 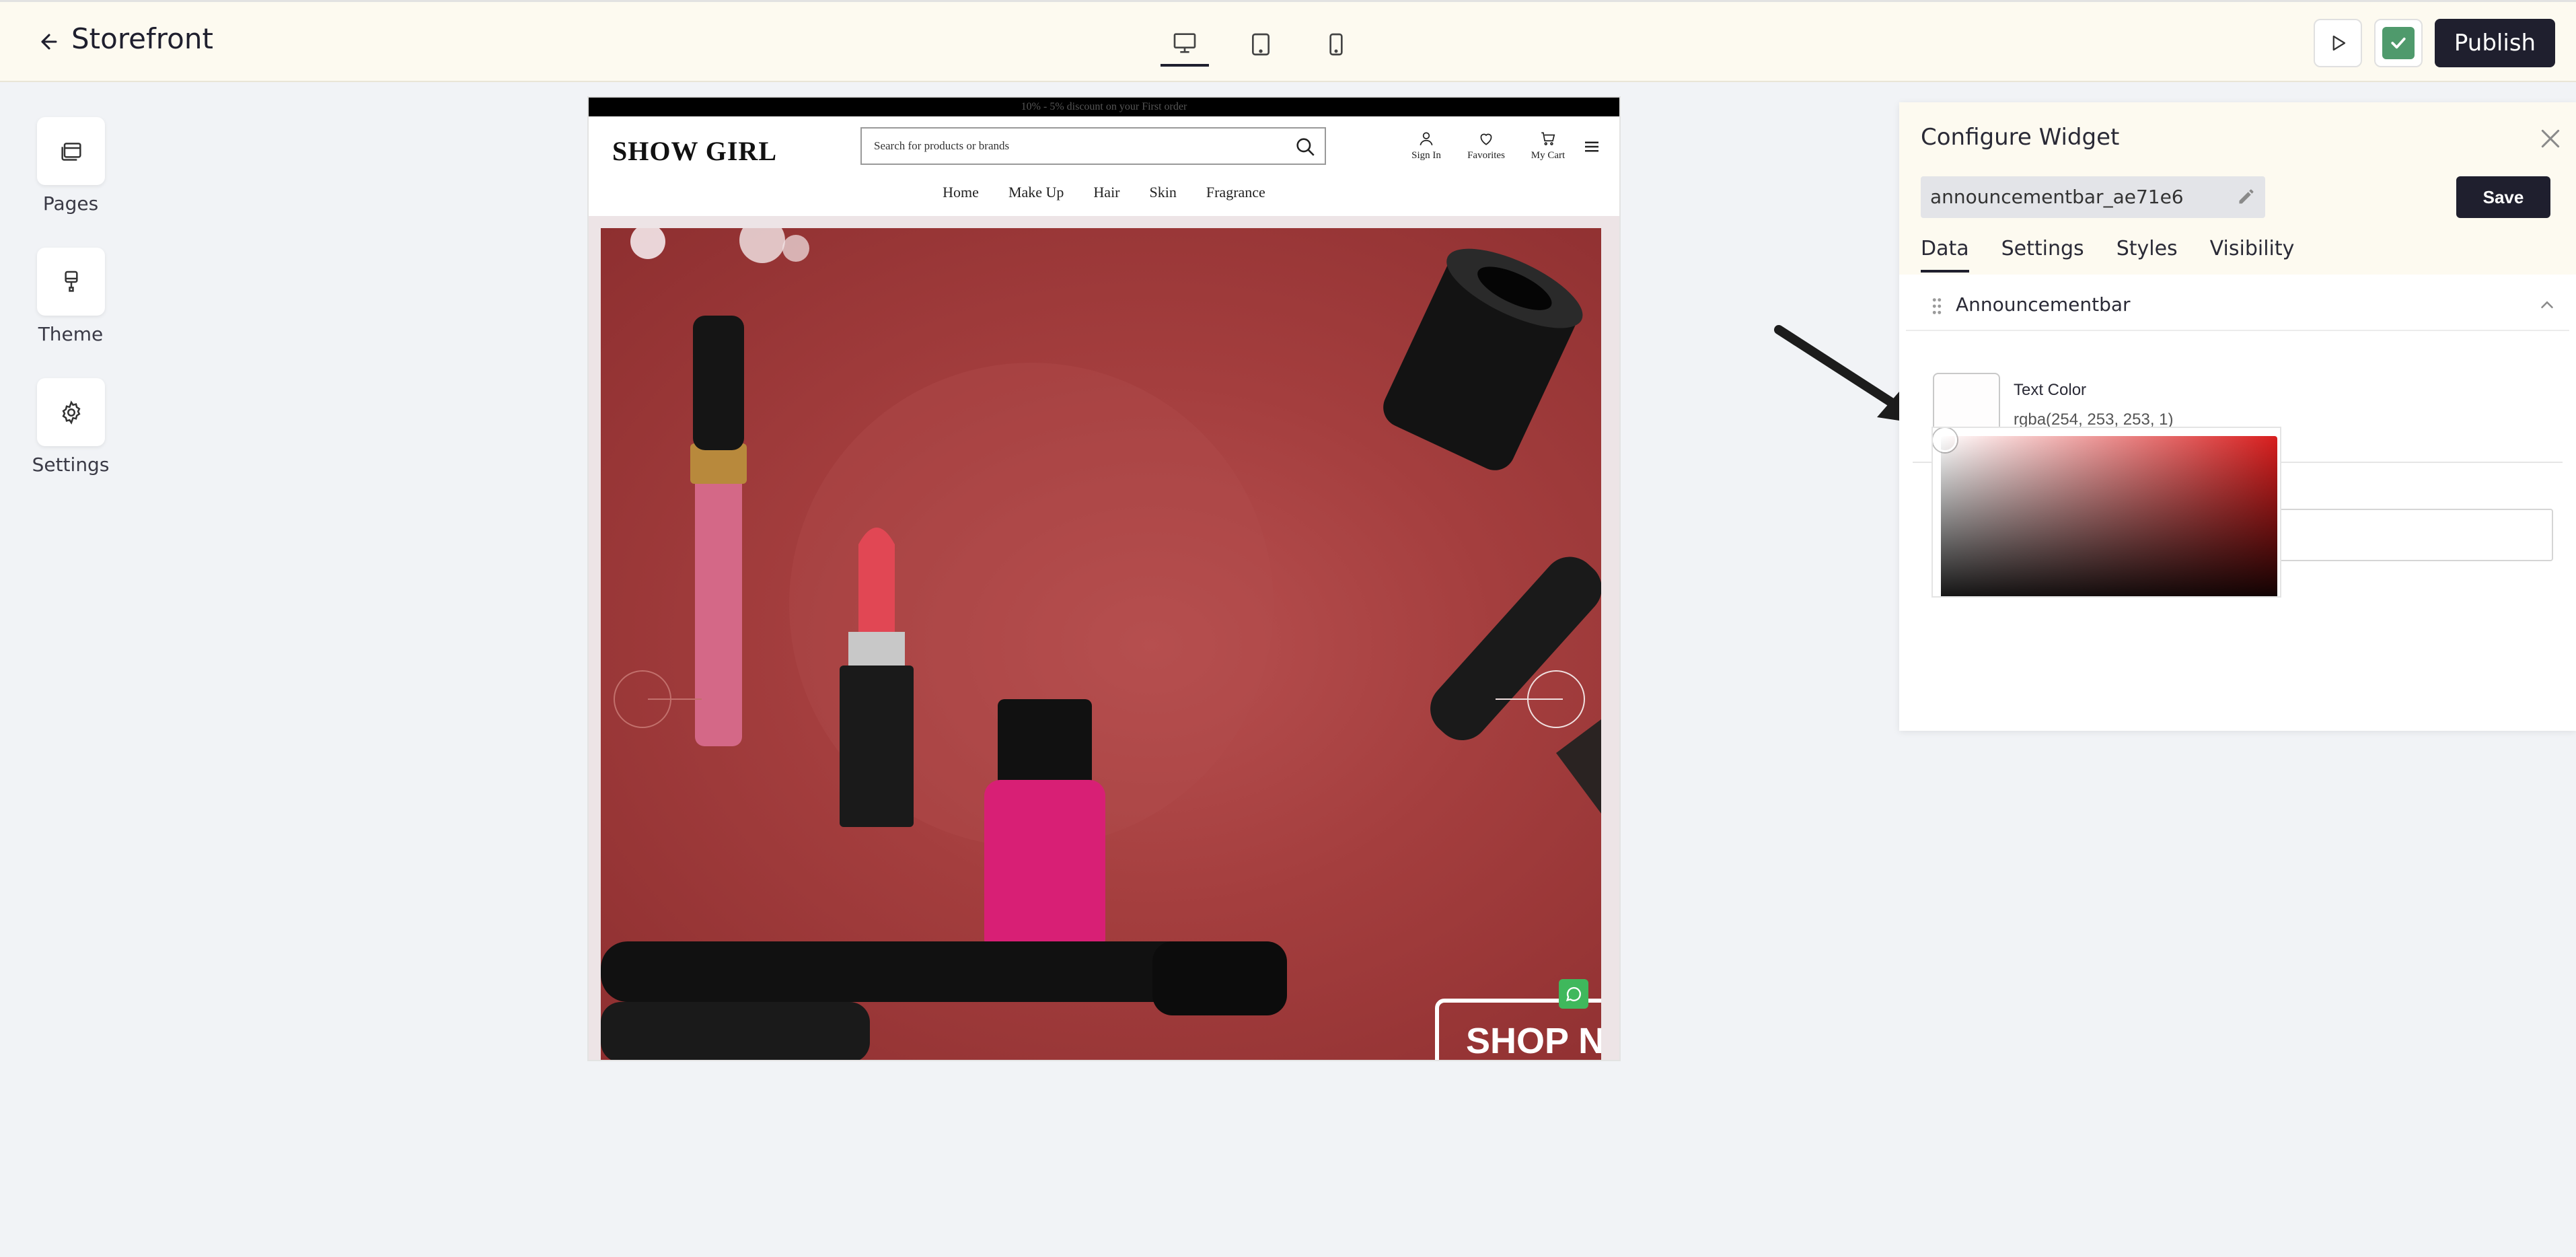 What do you see at coordinates (71, 465) in the screenshot?
I see `rail-settings-label: Settings` at bounding box center [71, 465].